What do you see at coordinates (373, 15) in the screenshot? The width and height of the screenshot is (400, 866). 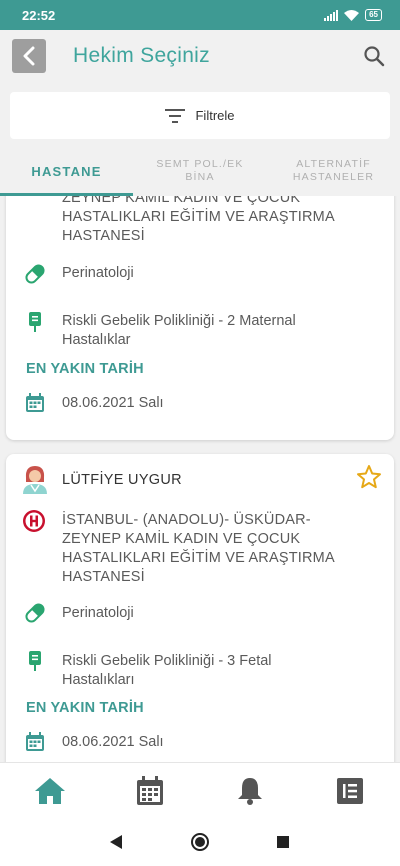 I see `battery-icon: 65` at bounding box center [373, 15].